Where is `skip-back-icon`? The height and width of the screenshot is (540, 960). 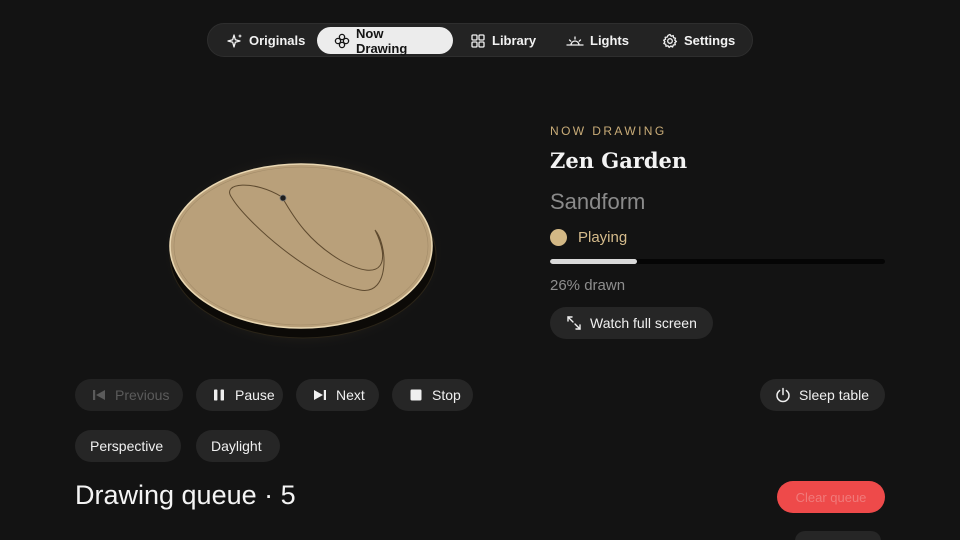 skip-back-icon is located at coordinates (99, 395).